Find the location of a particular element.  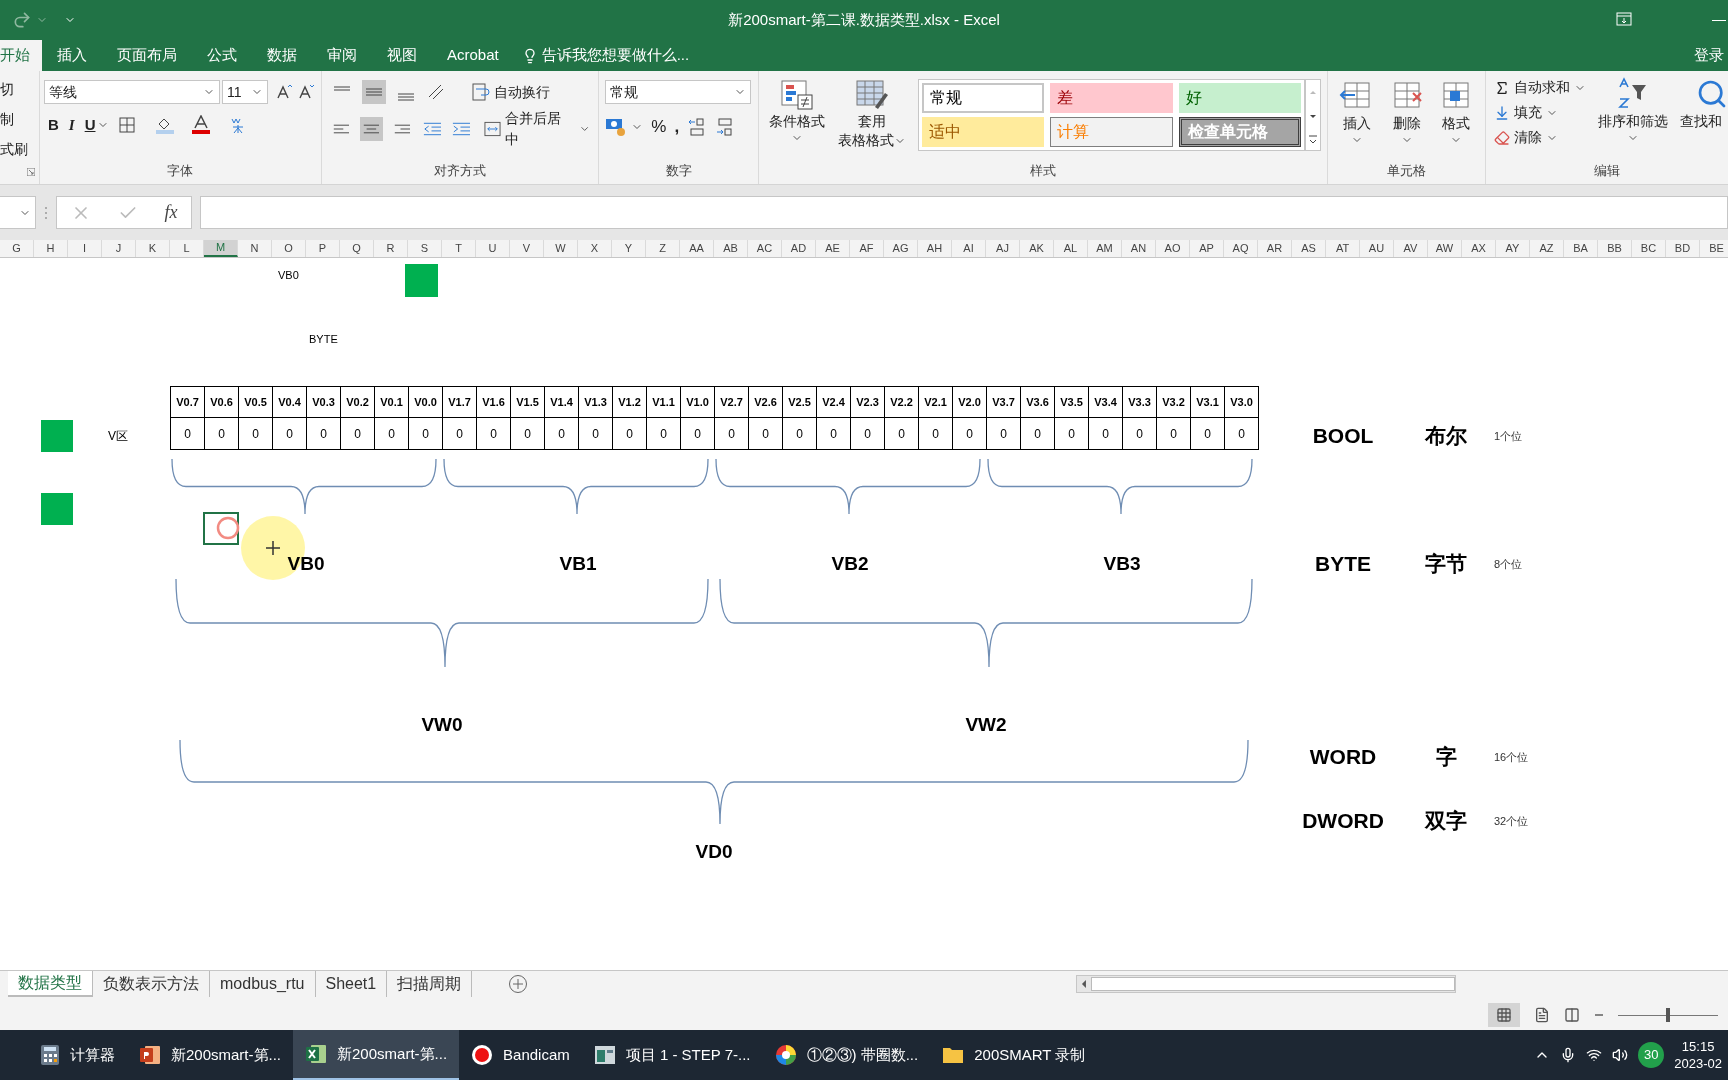

sheet-tab: 扫描周期 is located at coordinates (430, 984).